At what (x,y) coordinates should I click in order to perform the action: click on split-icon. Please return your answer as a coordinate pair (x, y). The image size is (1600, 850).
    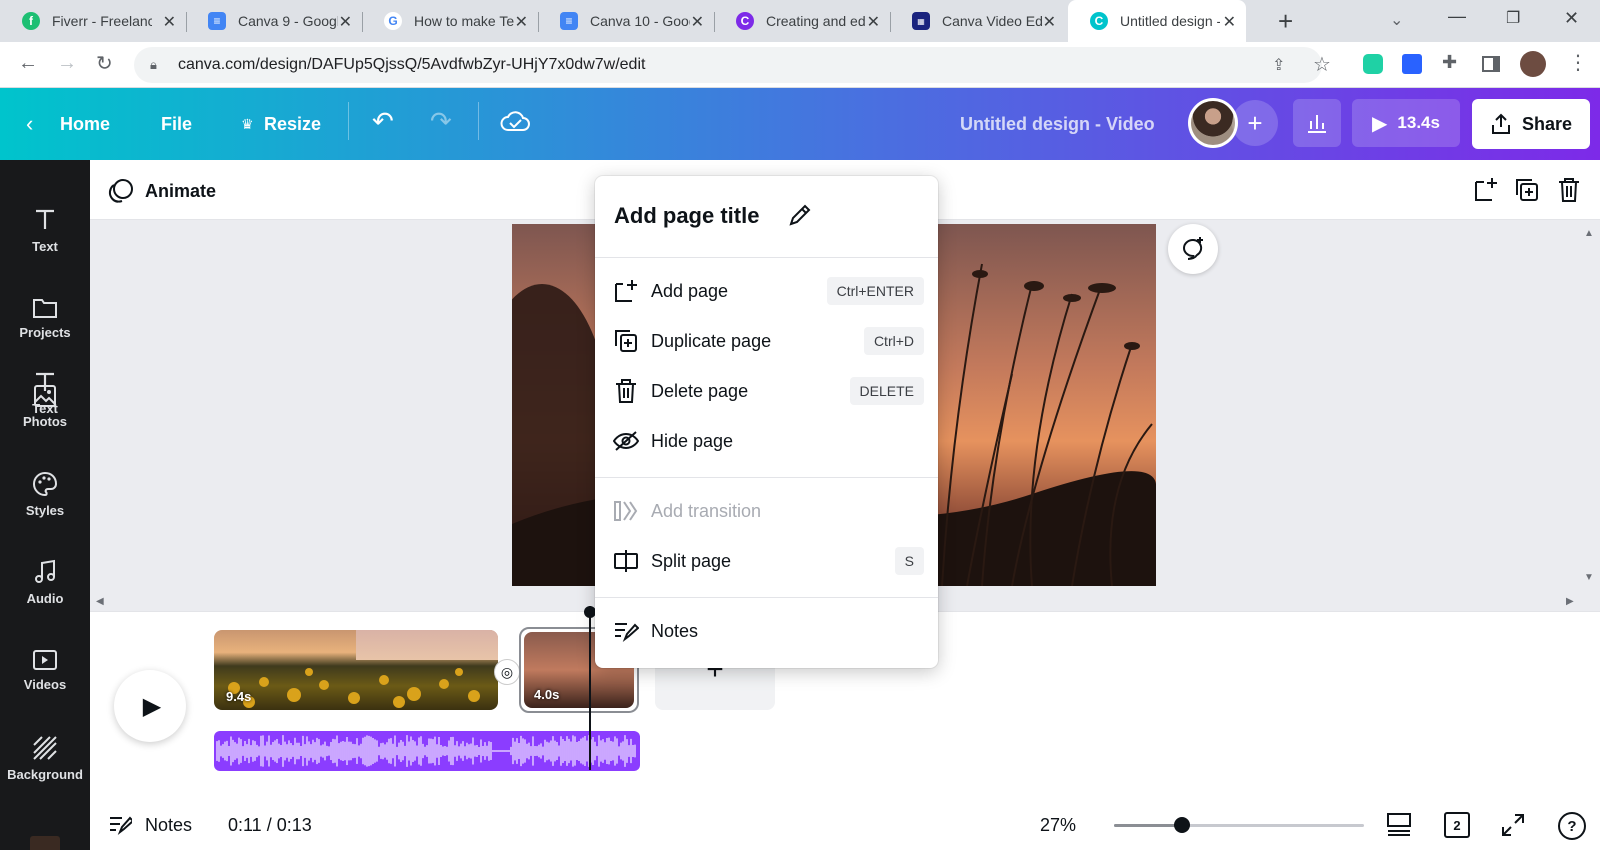
    Looking at the image, I should click on (626, 561).